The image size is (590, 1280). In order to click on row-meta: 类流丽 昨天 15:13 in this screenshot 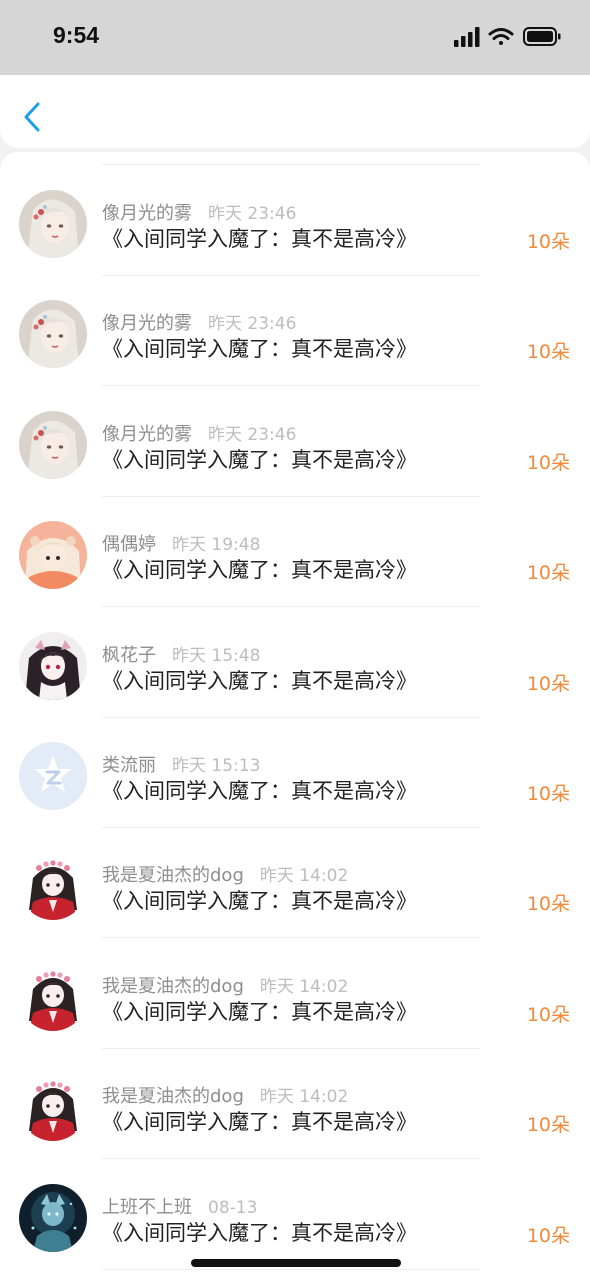, I will do `click(181, 764)`.